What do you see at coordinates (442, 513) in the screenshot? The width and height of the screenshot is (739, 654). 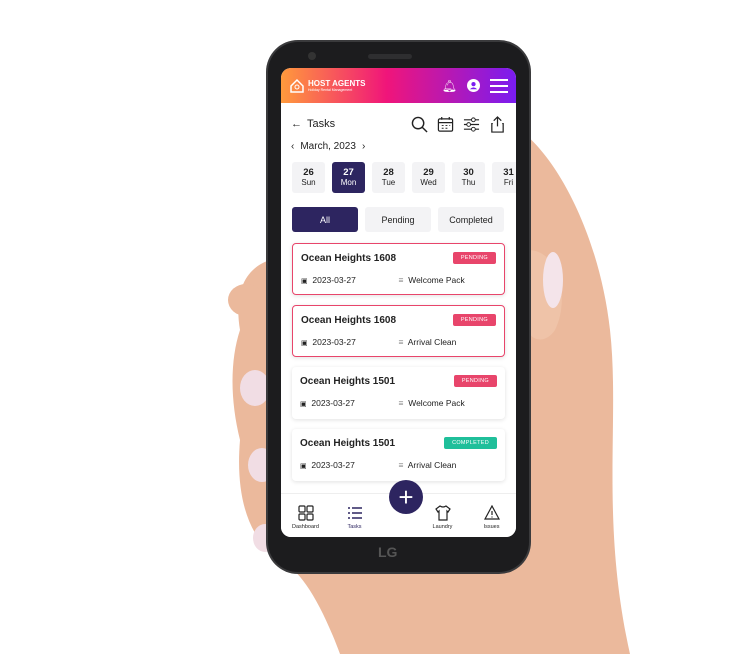 I see `tshirt-icon` at bounding box center [442, 513].